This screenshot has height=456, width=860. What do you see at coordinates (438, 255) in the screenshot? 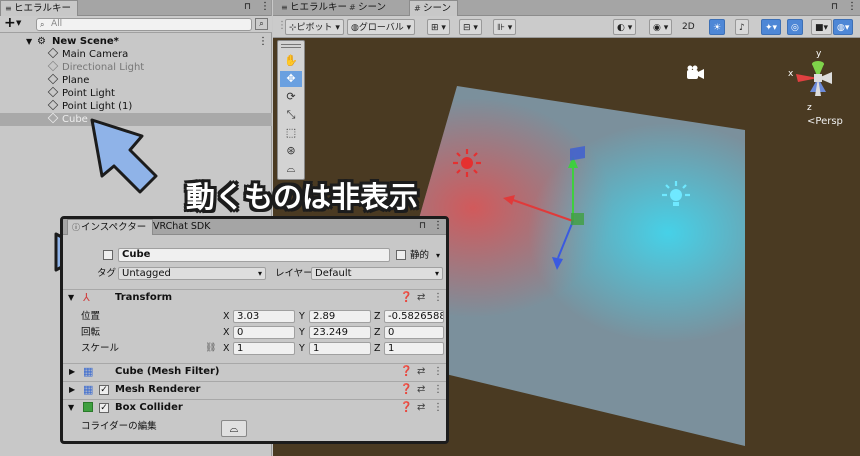
I see `static-dropdown-icon: ▾` at bounding box center [438, 255].